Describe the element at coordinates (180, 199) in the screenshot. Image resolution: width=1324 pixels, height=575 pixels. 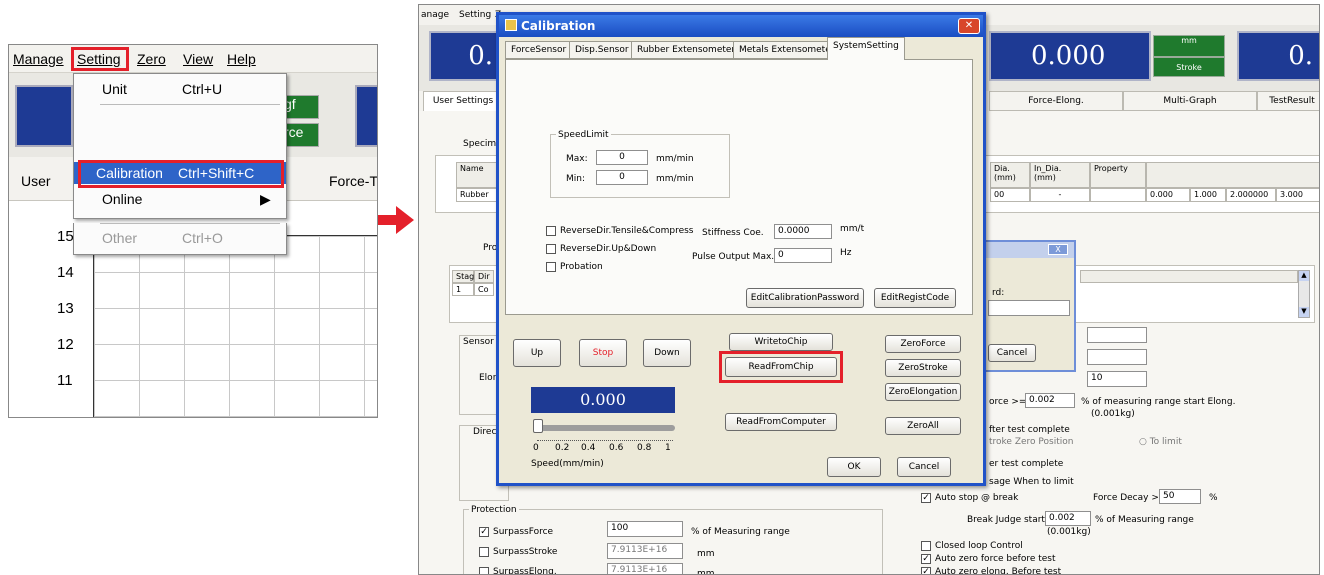
I see `menuitem-online: Online ▶` at that location.